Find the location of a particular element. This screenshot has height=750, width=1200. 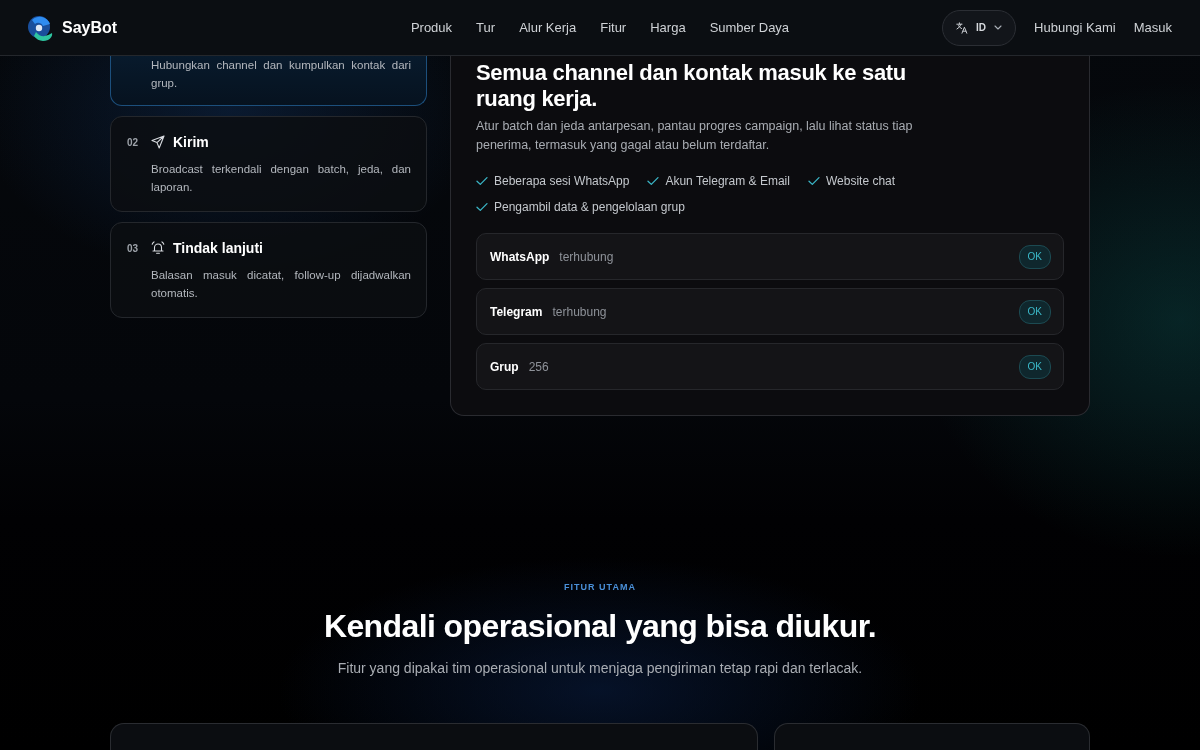

step-description: Hubungkan channel dan kumpulkan kontak dari grup. is located at coordinates (281, 74).